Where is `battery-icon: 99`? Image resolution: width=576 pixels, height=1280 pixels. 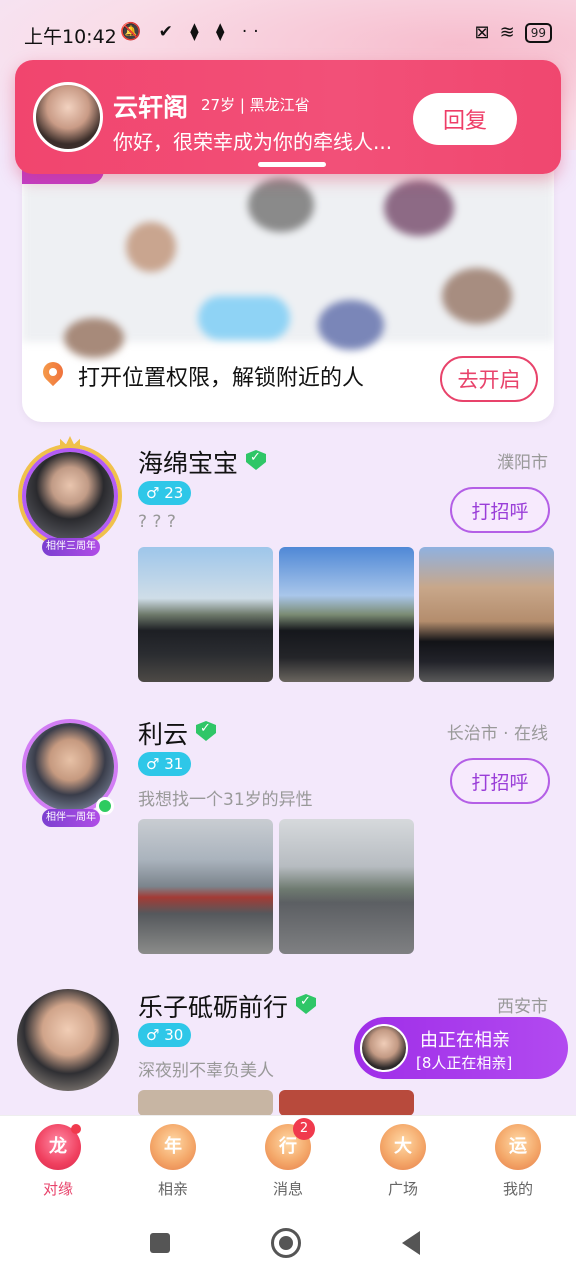
battery-icon: 99 is located at coordinates (538, 32).